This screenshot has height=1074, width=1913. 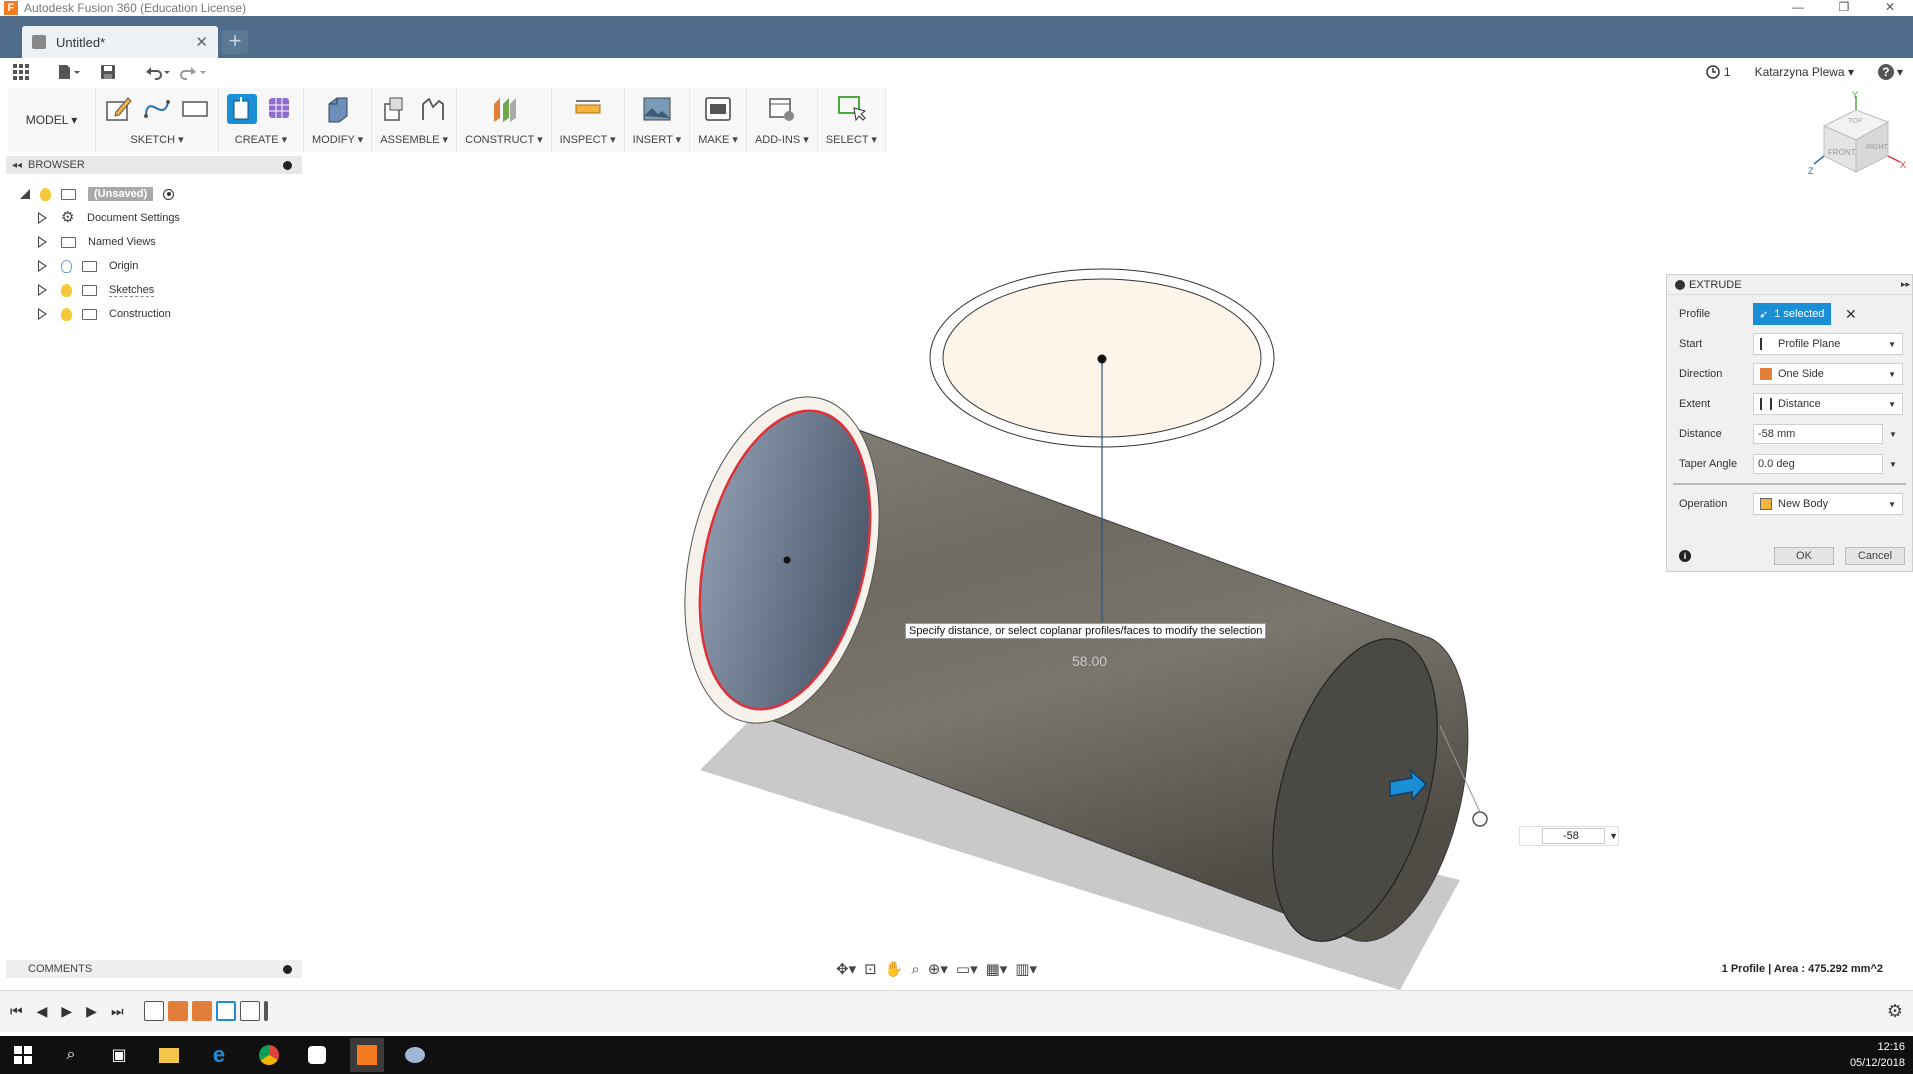 What do you see at coordinates (338, 109) in the screenshot?
I see `press-pull-icon` at bounding box center [338, 109].